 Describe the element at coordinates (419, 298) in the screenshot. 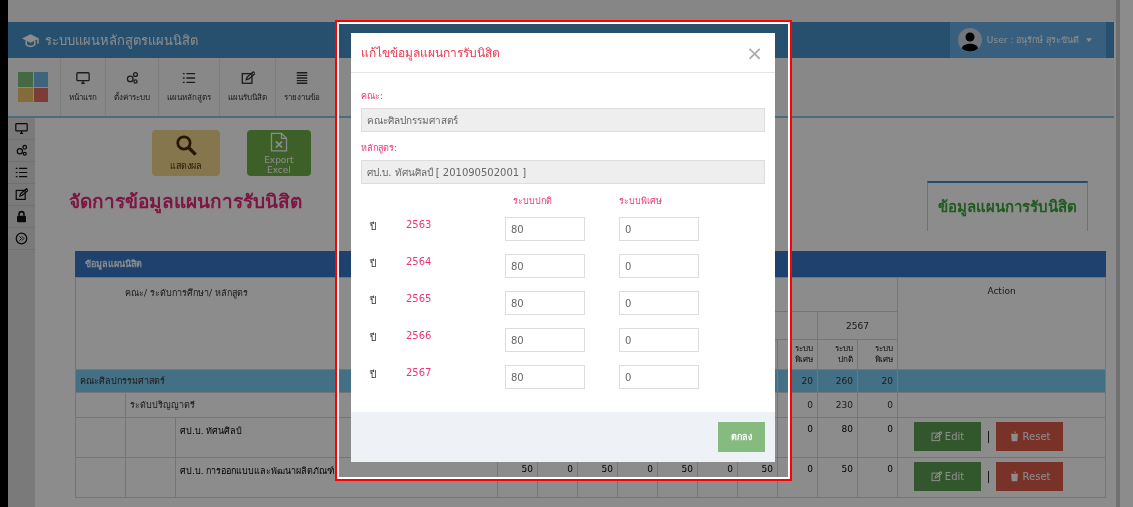

I see `year-label: 2565` at that location.